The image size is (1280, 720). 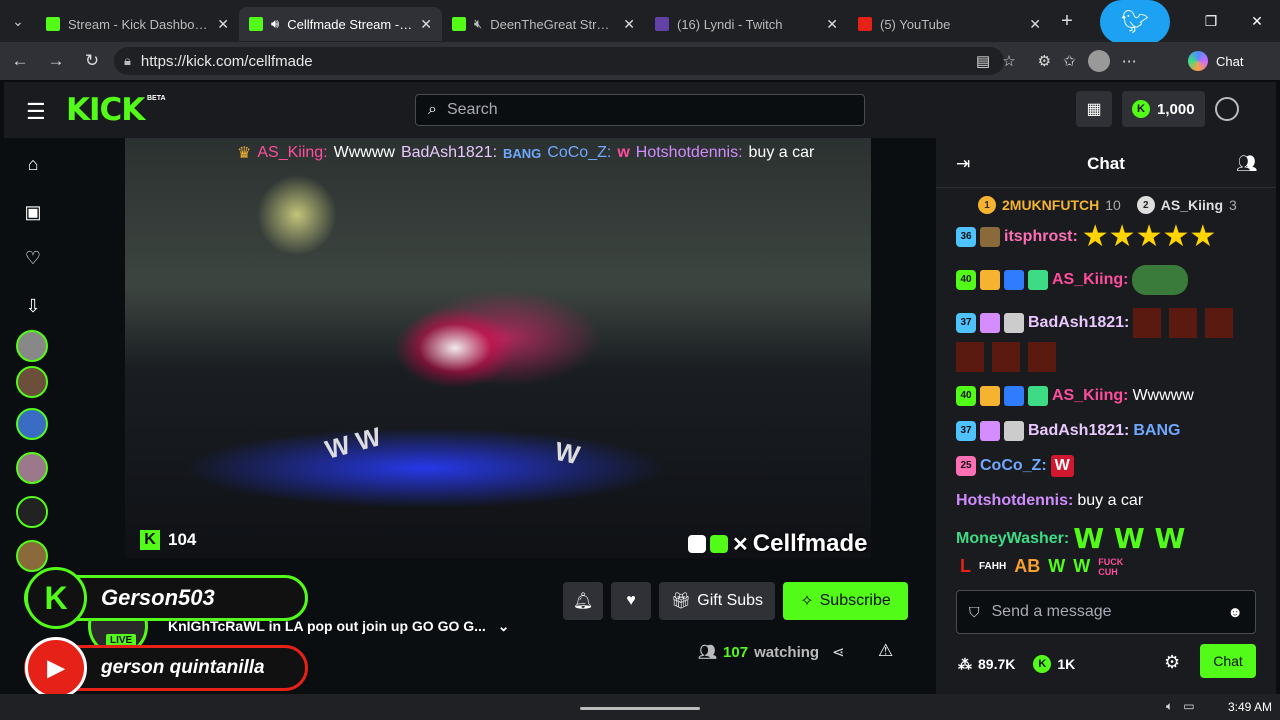 I want to click on chat-username: CoCo_Z:, so click(x=1013, y=466).